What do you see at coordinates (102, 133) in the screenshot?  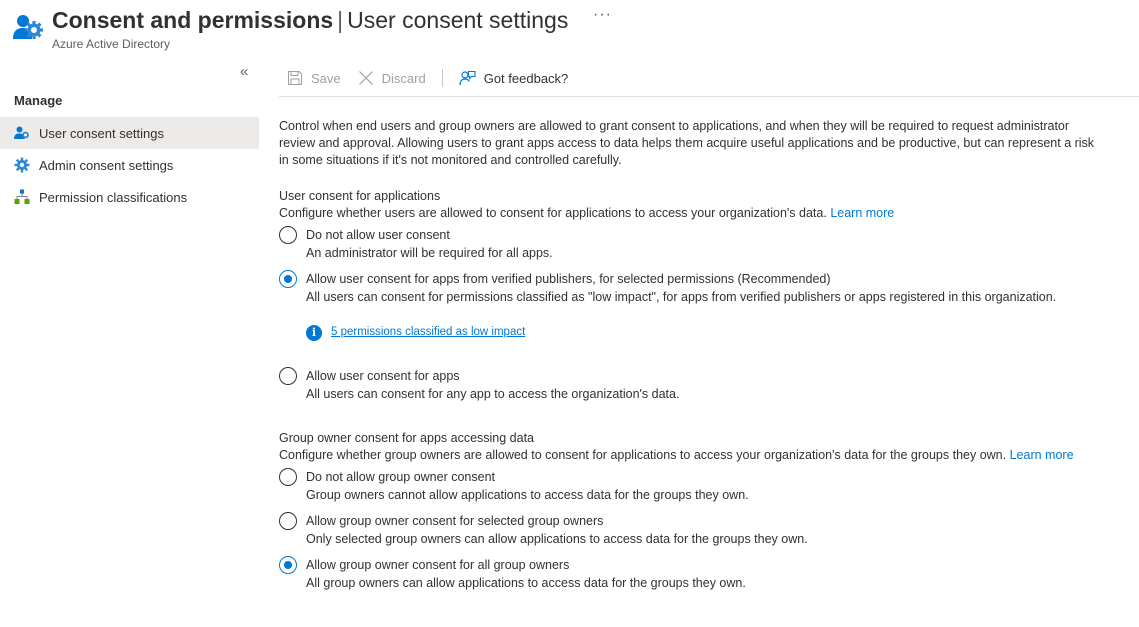 I see `sidebar-item-label: User consent settings` at bounding box center [102, 133].